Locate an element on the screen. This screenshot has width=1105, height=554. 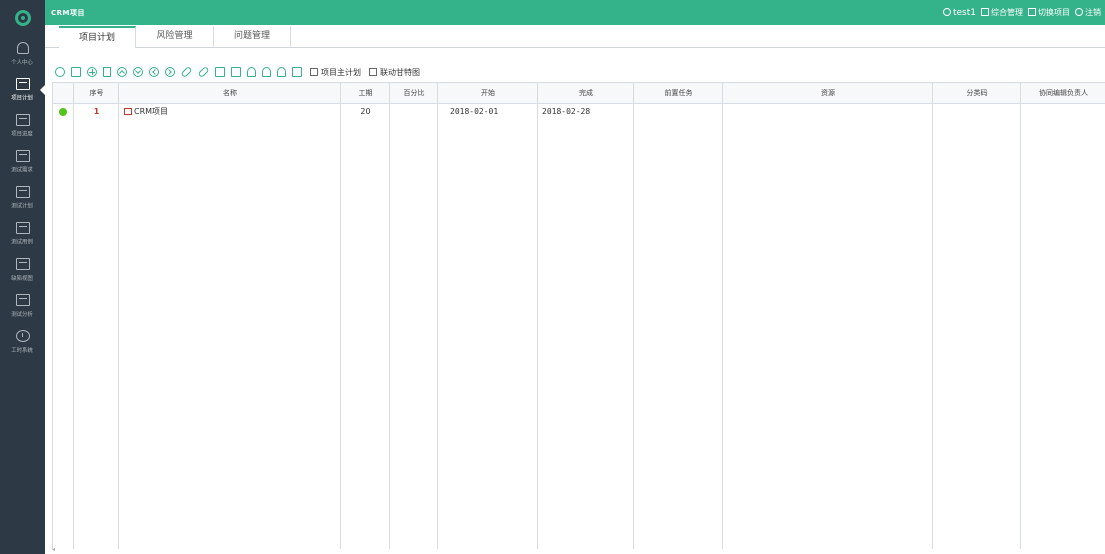
grid-column-duration is located at coordinates (365, 316).